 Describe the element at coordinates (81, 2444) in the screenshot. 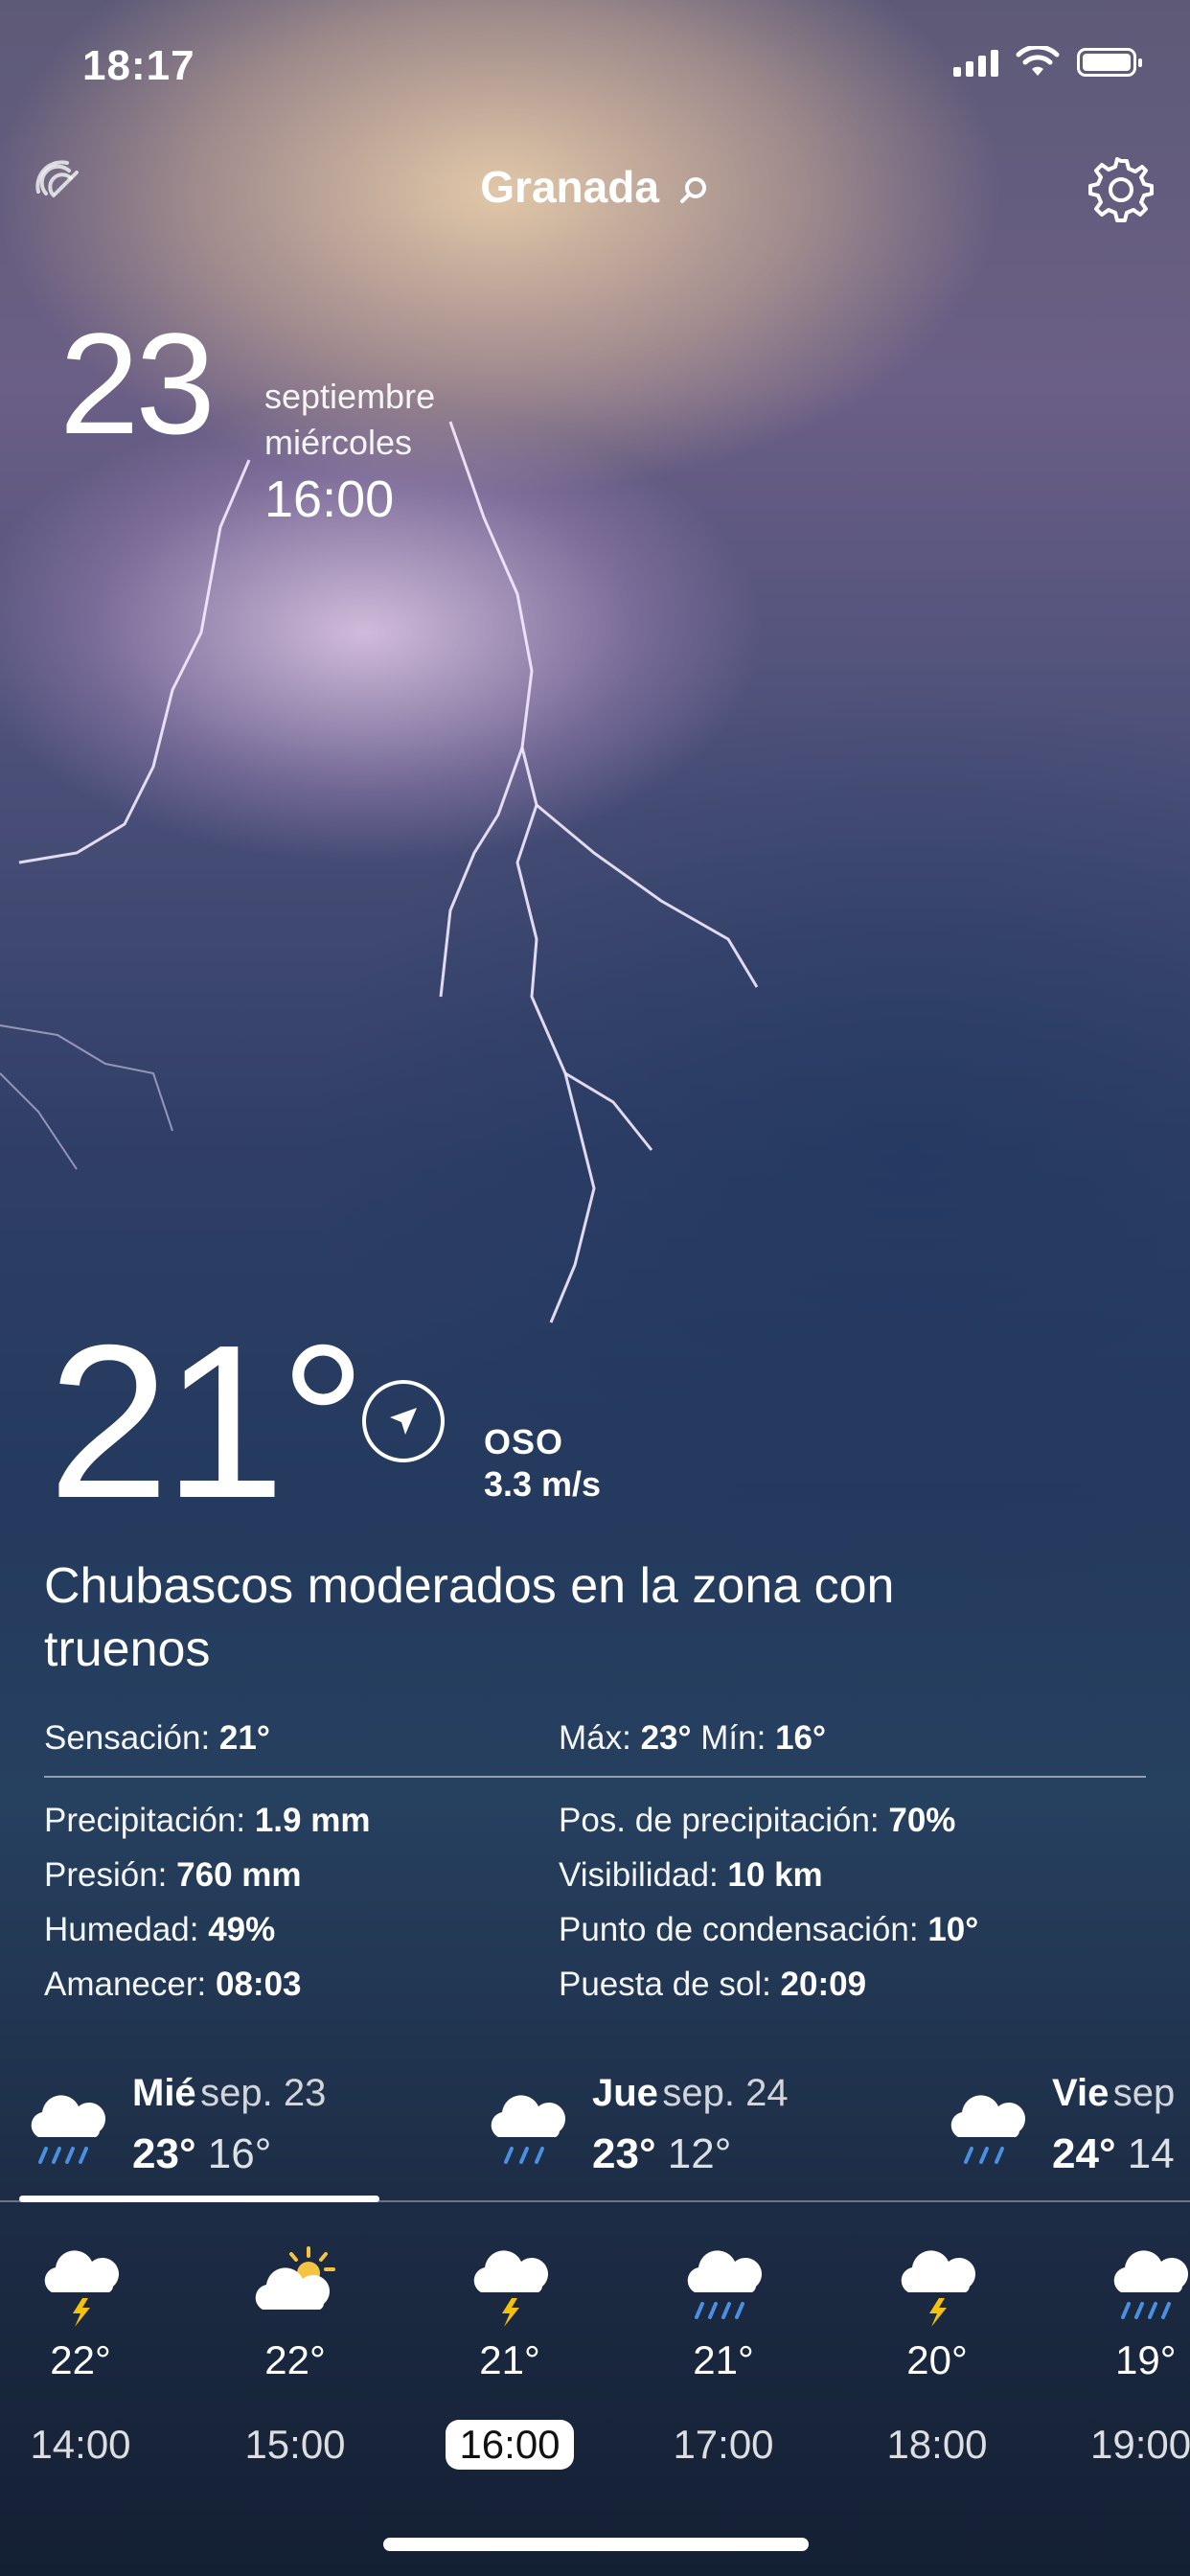

I see `hour-time: 14:00` at that location.